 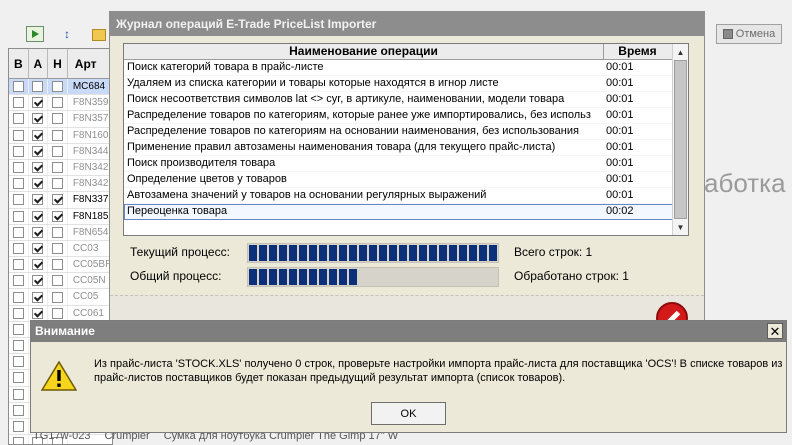 I want to click on dialog-title: Внимание, so click(x=408, y=331).